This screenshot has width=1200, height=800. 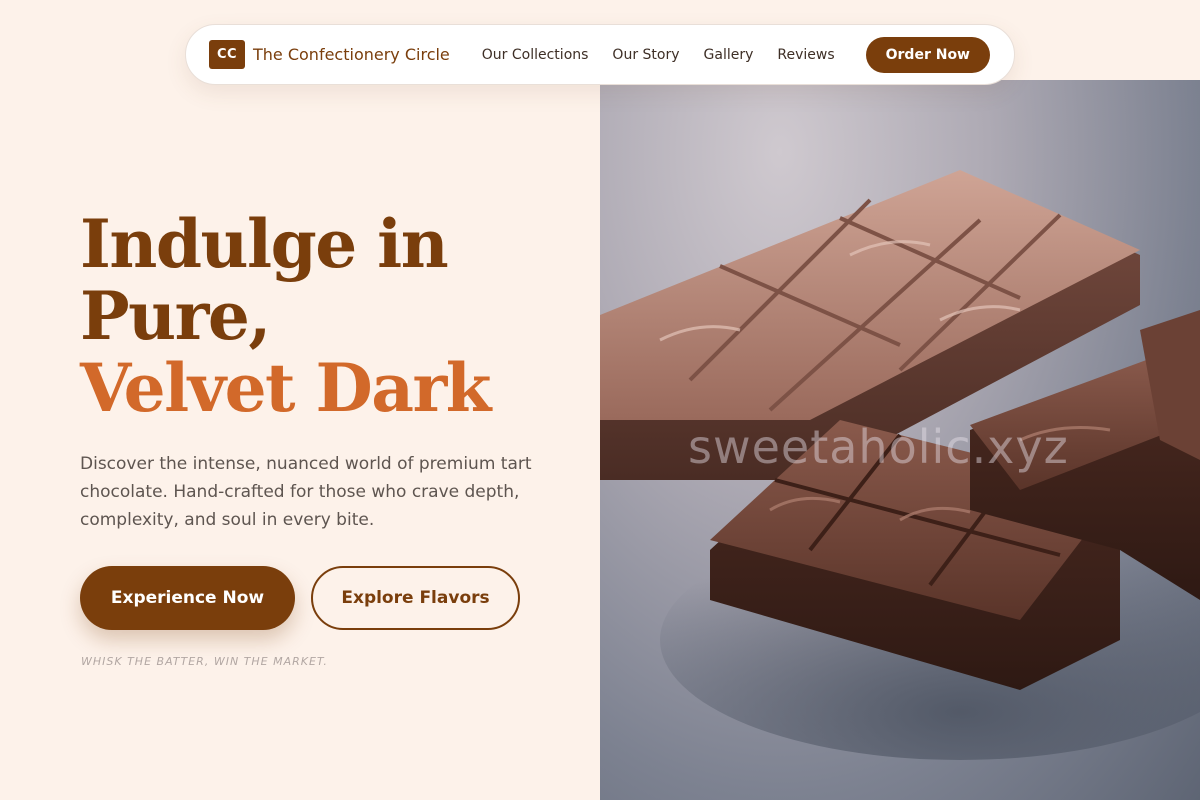 What do you see at coordinates (927, 54) in the screenshot?
I see `order-now-button: Order Now` at bounding box center [927, 54].